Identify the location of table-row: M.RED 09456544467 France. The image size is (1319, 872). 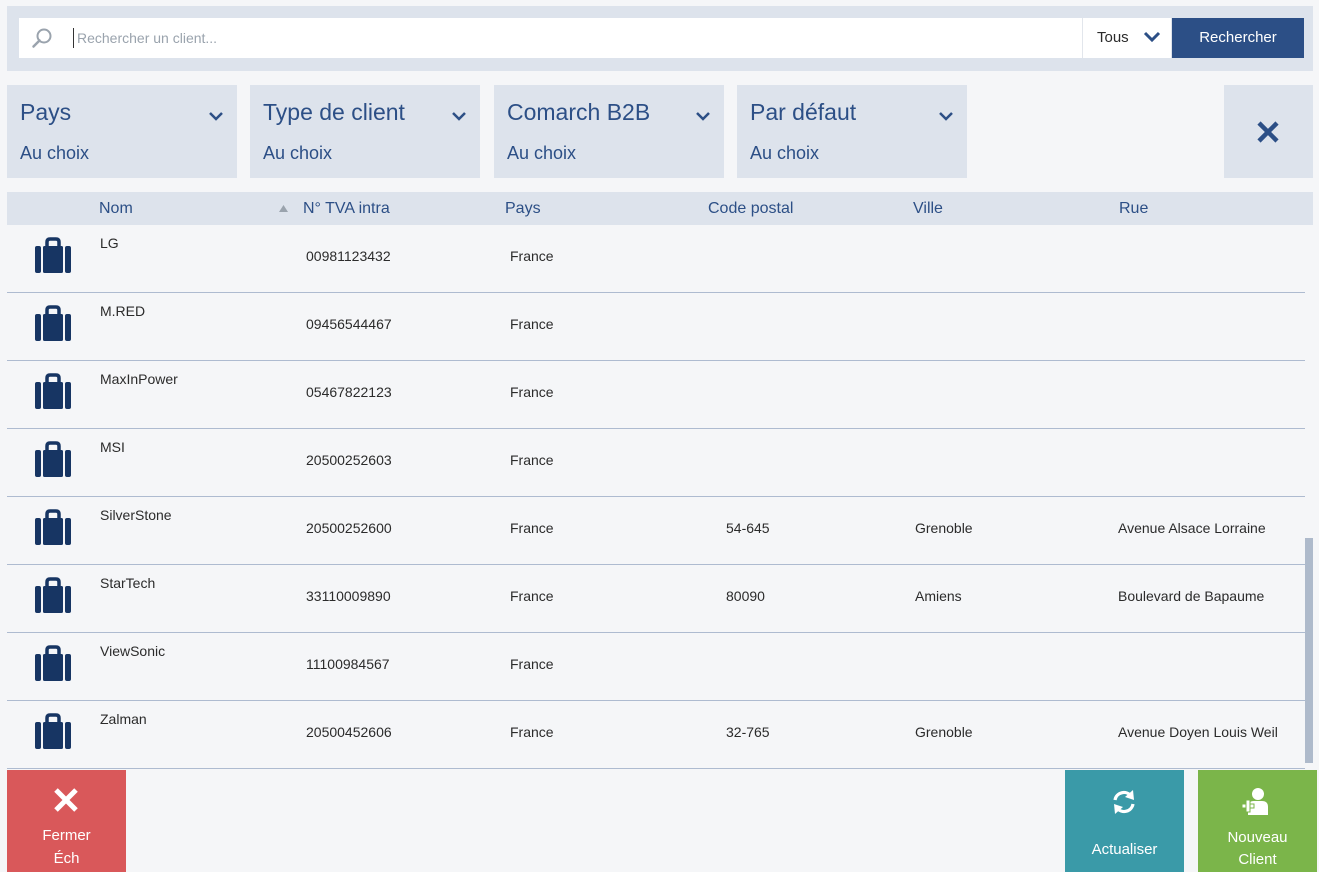
(656, 327).